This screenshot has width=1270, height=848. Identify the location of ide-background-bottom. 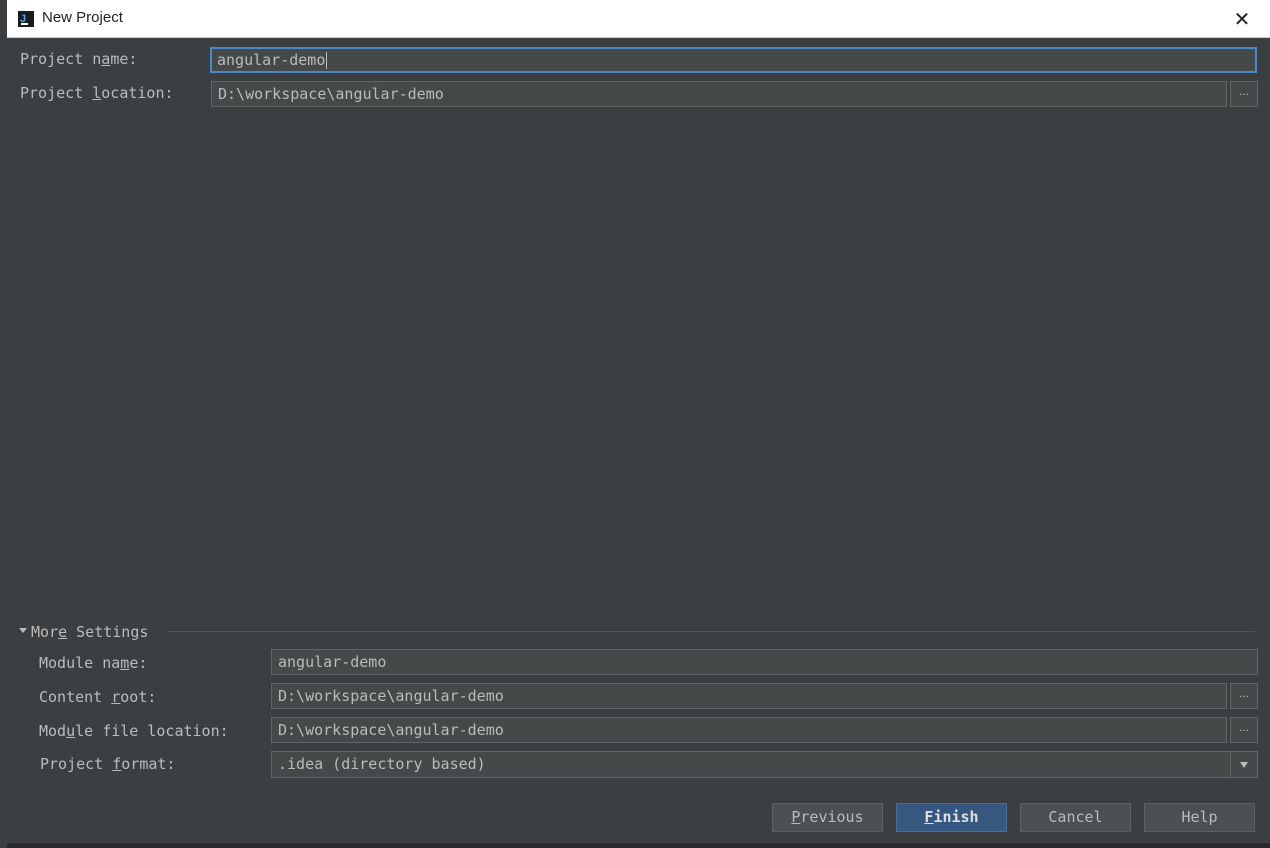
(638, 845).